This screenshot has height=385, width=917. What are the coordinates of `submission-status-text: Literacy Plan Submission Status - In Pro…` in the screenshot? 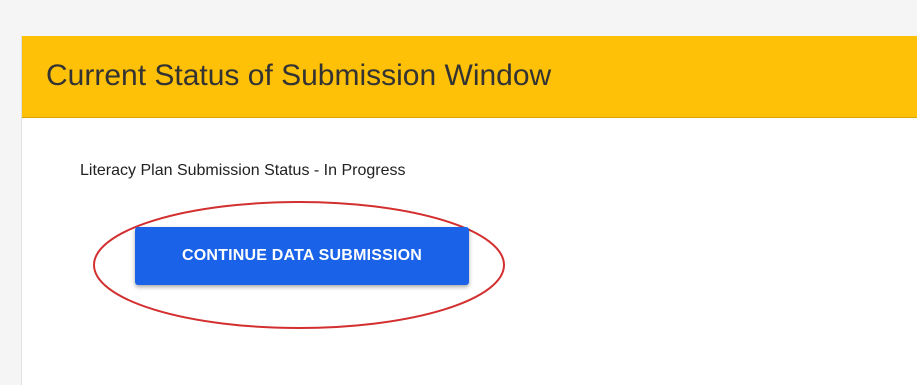 It's located at (243, 170).